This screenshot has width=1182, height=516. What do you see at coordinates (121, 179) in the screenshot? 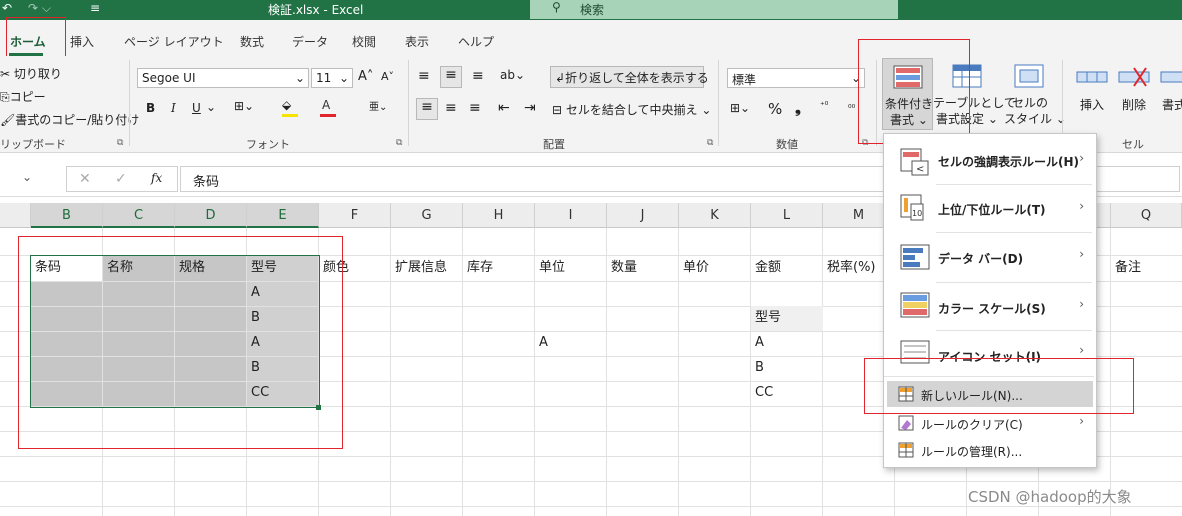
I see `enter-icon: ✓` at bounding box center [121, 179].